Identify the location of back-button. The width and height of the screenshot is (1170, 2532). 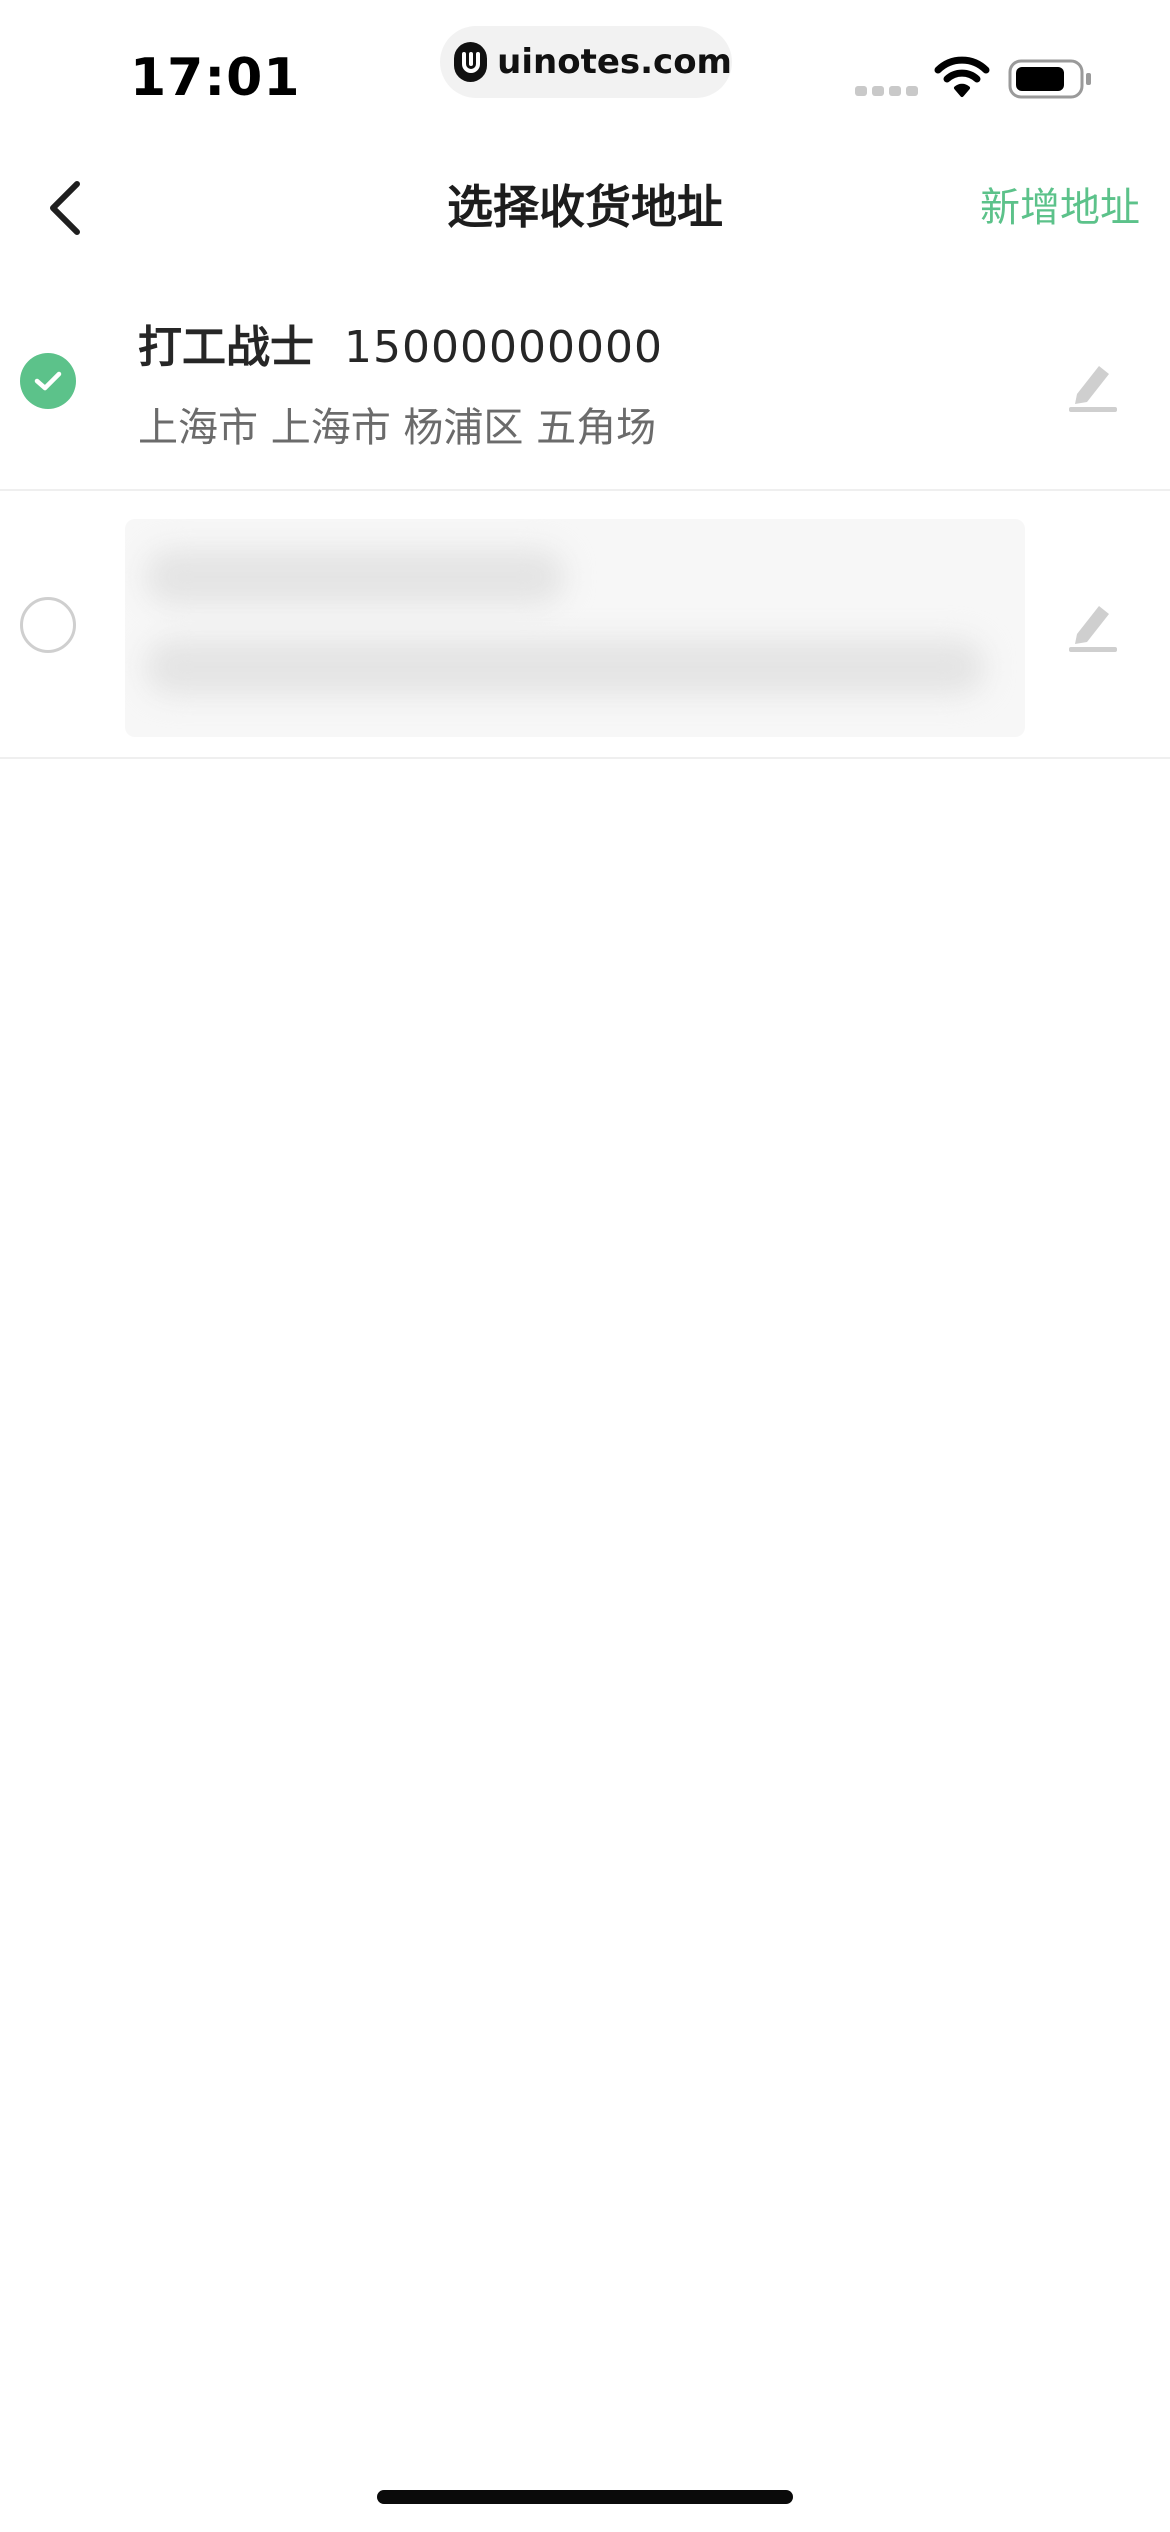
(65, 207).